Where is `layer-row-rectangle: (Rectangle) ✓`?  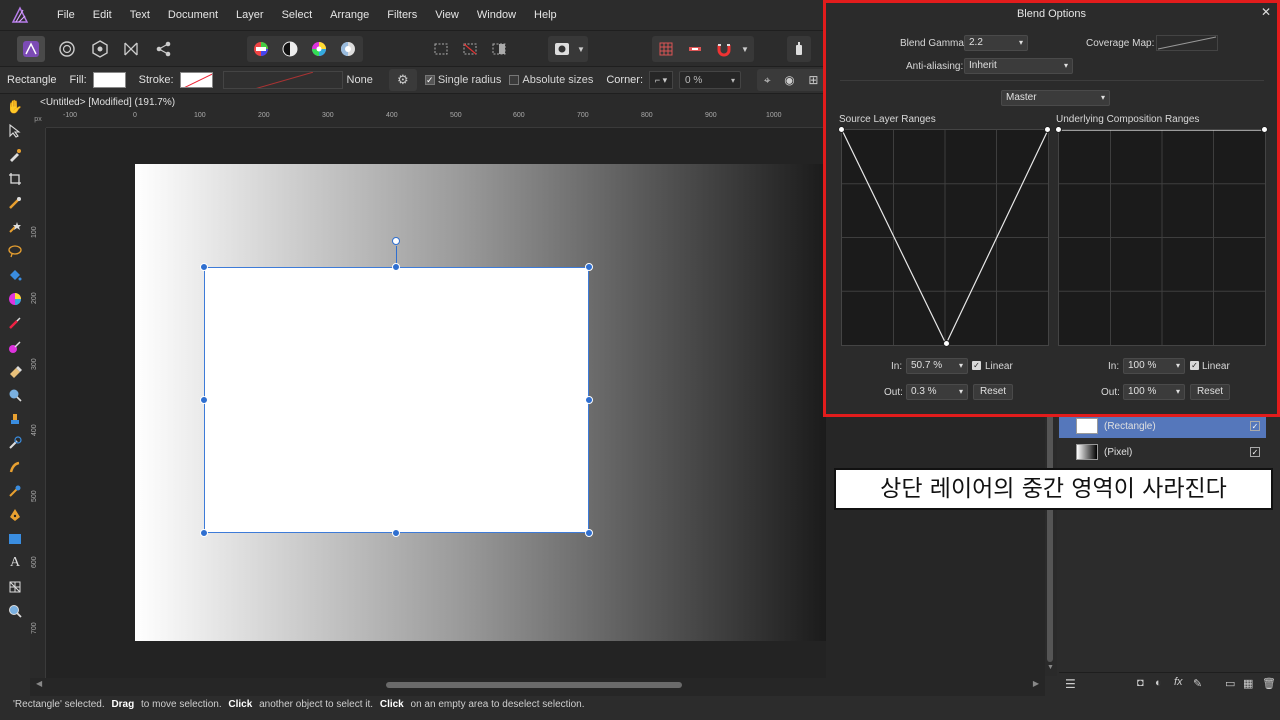 layer-row-rectangle: (Rectangle) ✓ is located at coordinates (1162, 426).